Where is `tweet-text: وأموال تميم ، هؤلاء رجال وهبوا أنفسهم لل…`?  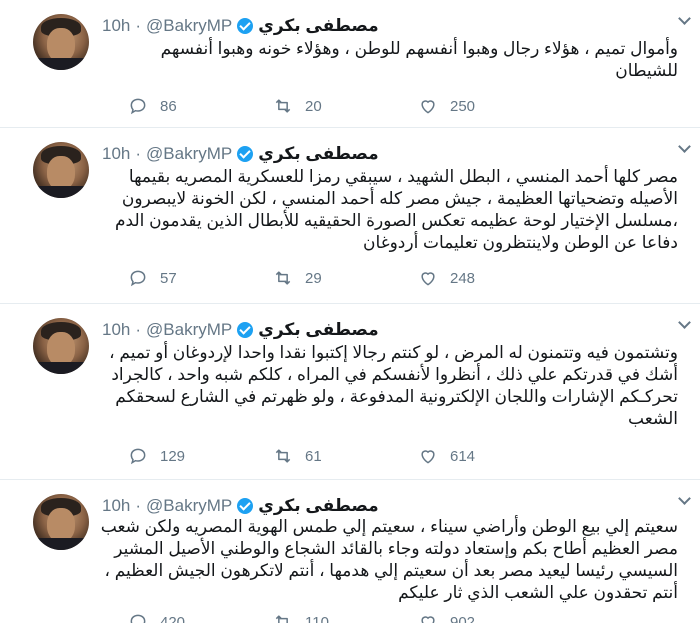
tweet-text: وأموال تميم ، هؤلاء رجال وهبوا أنفسهم لل… is located at coordinates (387, 60).